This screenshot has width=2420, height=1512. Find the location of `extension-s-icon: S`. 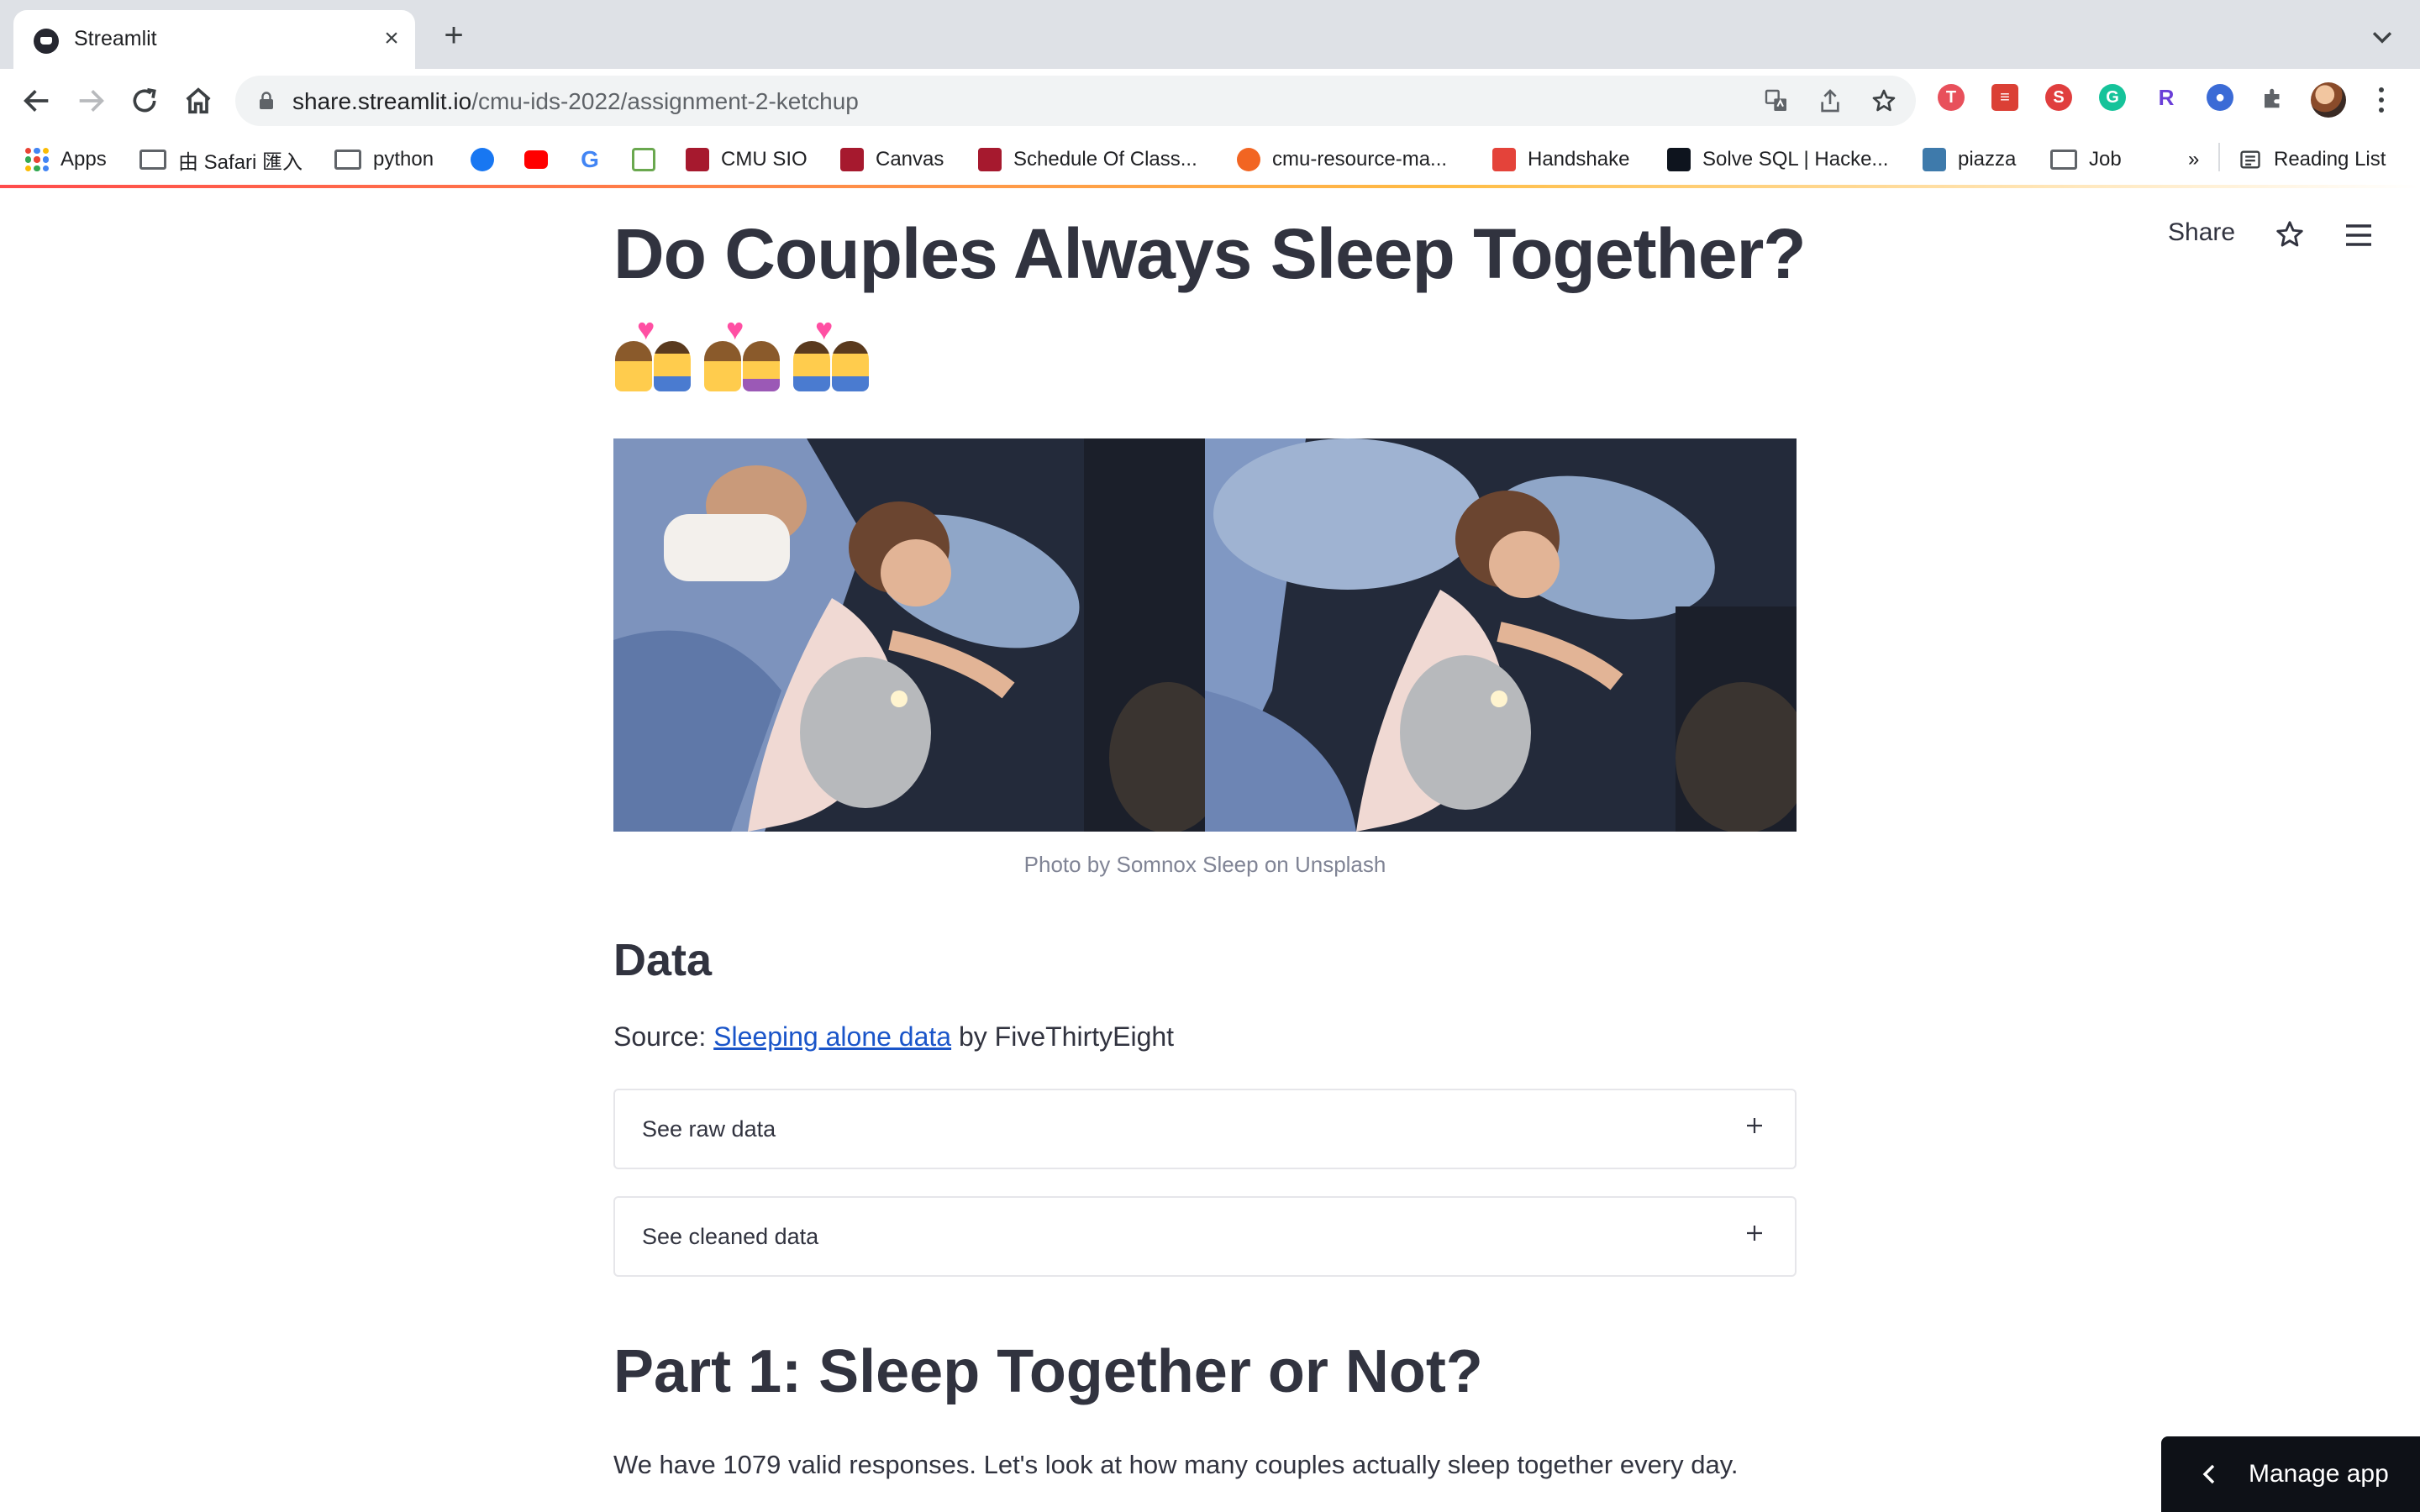

extension-s-icon: S is located at coordinates (2058, 97).